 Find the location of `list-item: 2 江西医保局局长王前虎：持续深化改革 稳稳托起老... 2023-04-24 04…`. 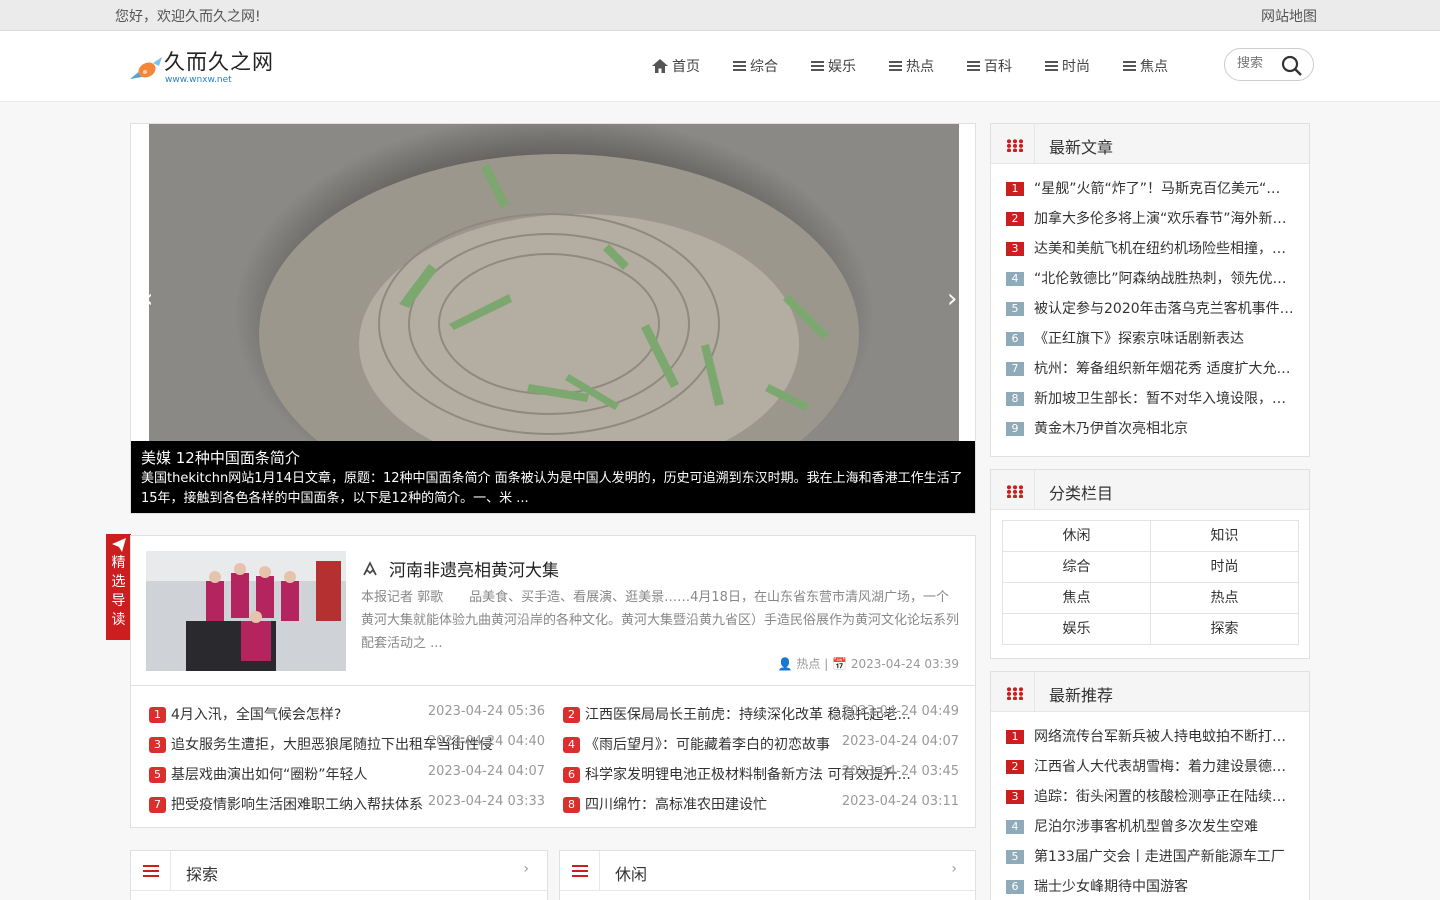

list-item: 2 江西医保局局长王前虎：持续深化改革 稳稳托起老... 2023-04-24 04… is located at coordinates (761, 719).